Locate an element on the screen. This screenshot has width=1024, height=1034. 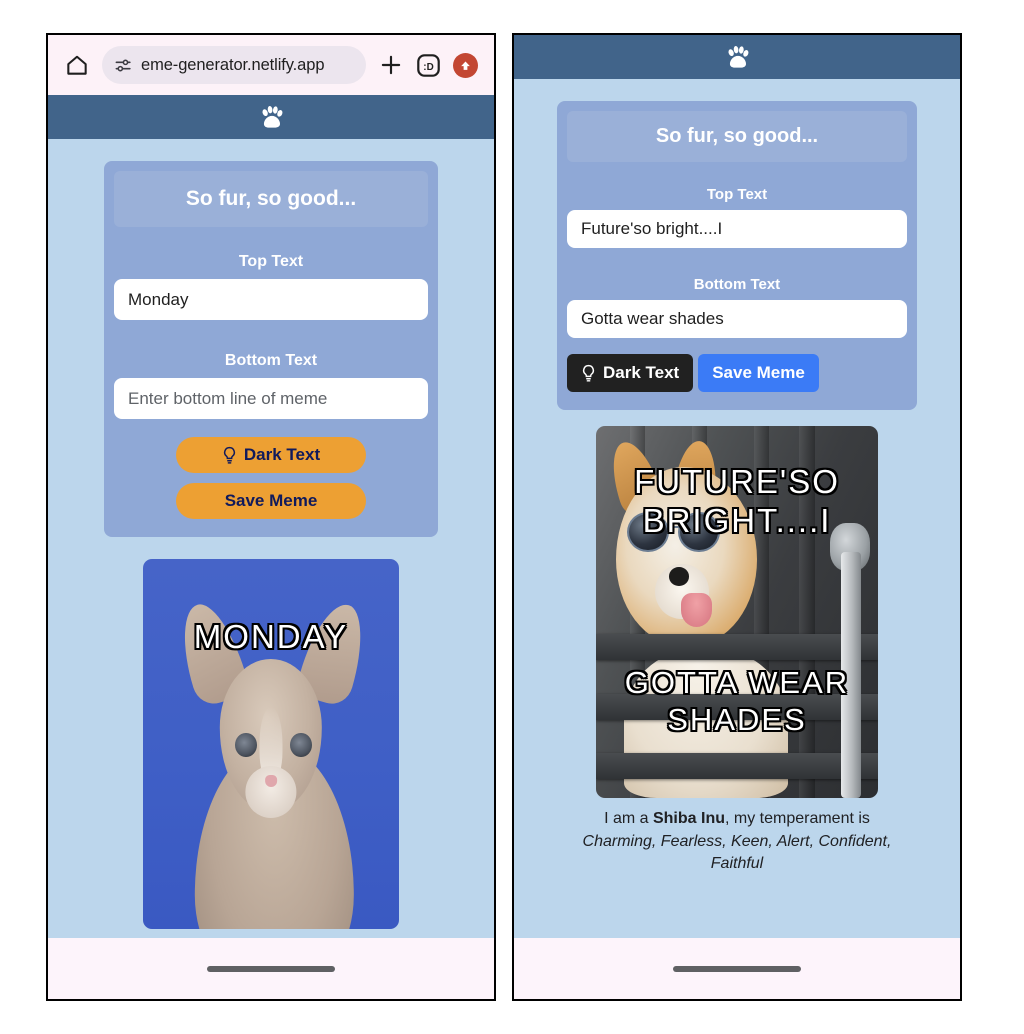
meme-photo-cat is located at coordinates (271, 744).